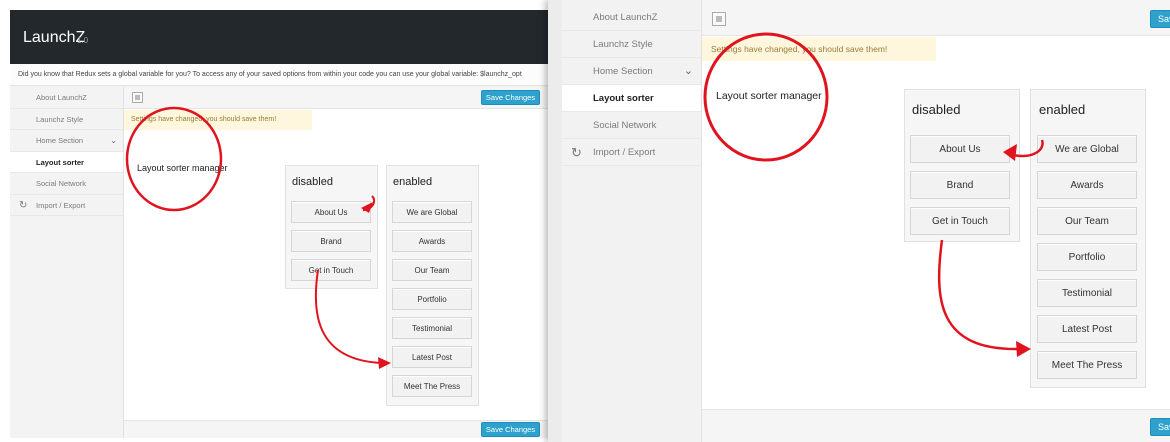 This screenshot has height=442, width=1170. What do you see at coordinates (936, 425) in the screenshot?
I see `content-footer: Sav` at bounding box center [936, 425].